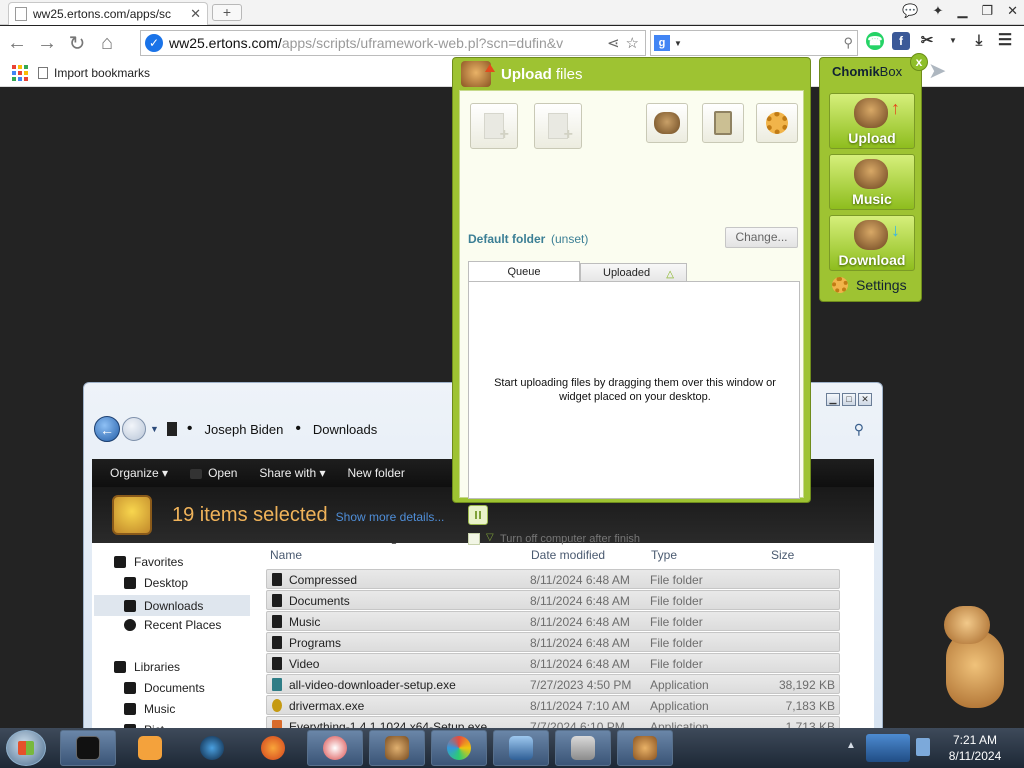  What do you see at coordinates (676, 601) in the screenshot?
I see `file-type: File folder` at bounding box center [676, 601].